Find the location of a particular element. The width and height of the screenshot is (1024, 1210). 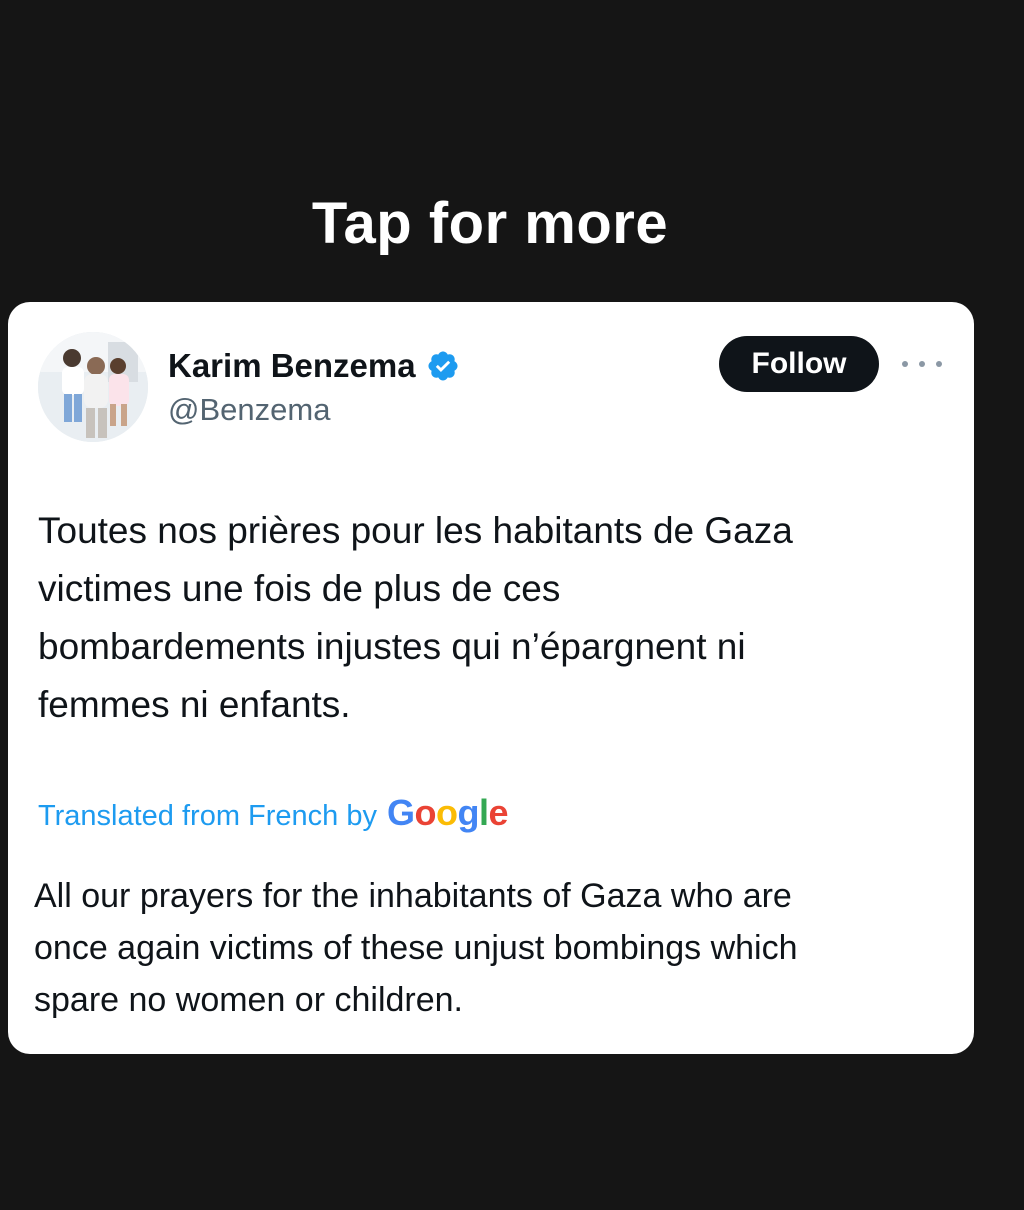

google-logo: Google is located at coordinates (448, 813).